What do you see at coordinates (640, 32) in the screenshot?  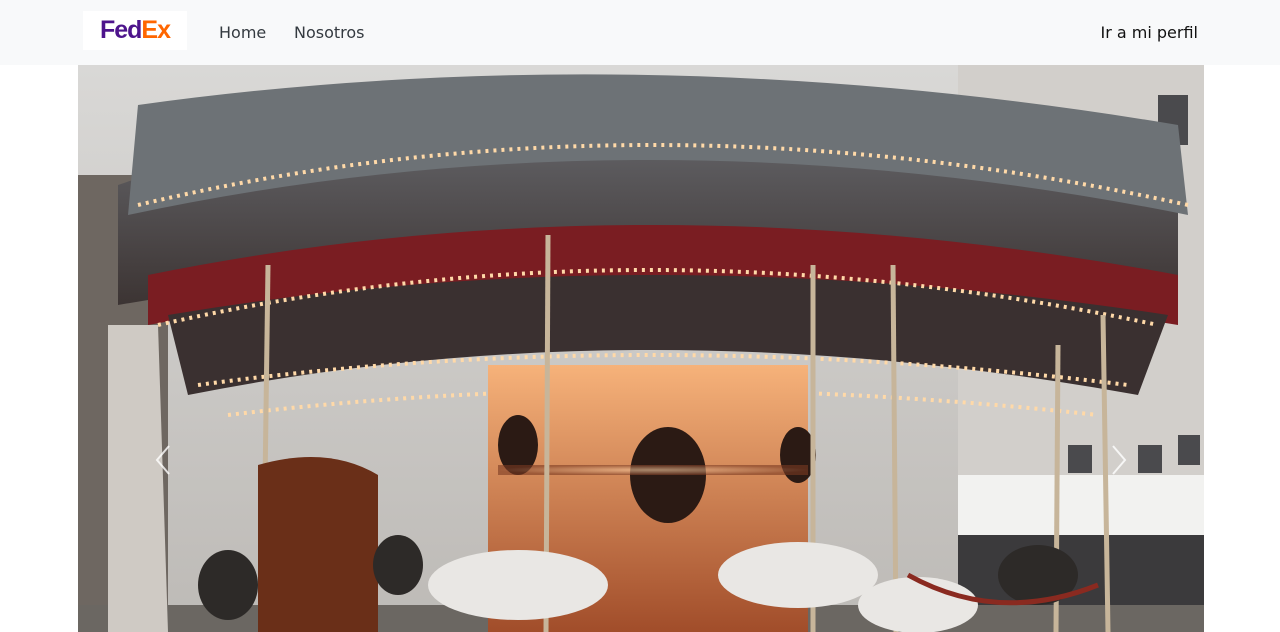 I see `navbar: FedEx Home Nosotros Ir a mi perfil` at bounding box center [640, 32].